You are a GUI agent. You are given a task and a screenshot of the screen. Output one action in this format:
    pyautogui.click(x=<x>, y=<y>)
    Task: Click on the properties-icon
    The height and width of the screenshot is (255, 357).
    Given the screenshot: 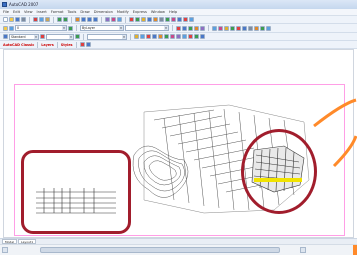 What is the action you would take?
    pyautogui.click(x=107, y=19)
    